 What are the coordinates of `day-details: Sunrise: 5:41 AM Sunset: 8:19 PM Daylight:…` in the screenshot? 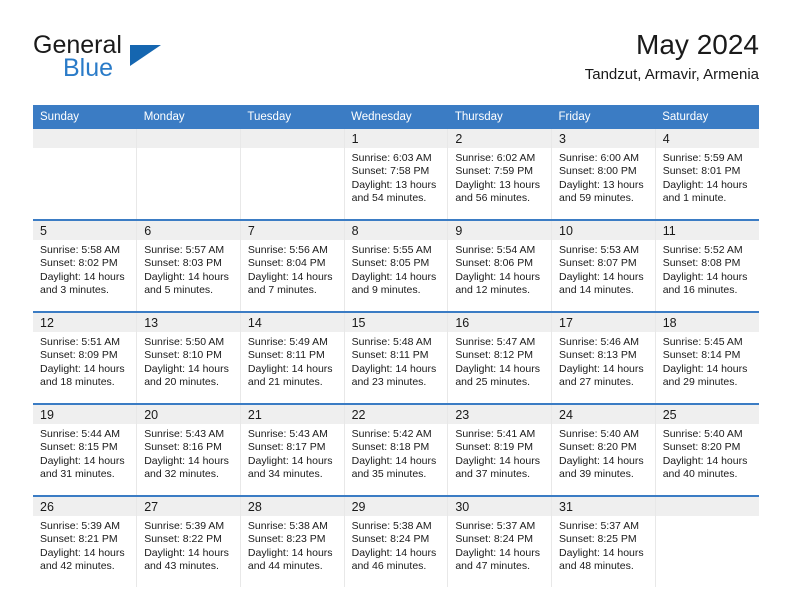 It's located at (499, 452).